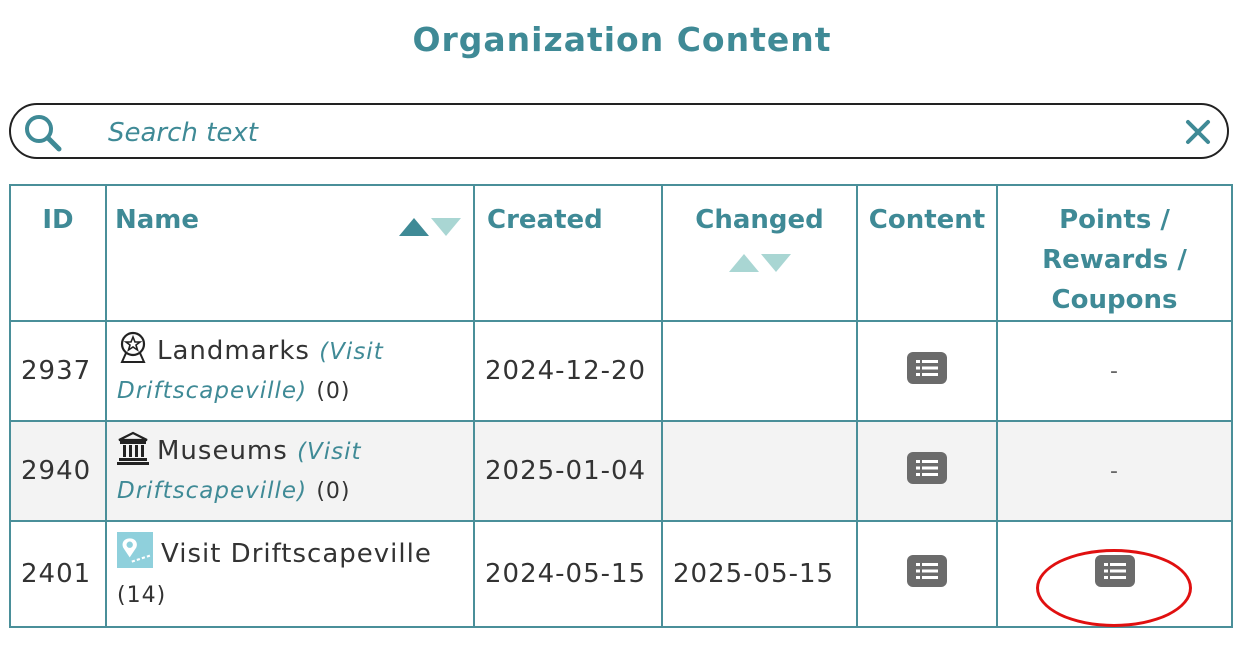 The image size is (1244, 645). I want to click on museum-building-icon, so click(133, 448).